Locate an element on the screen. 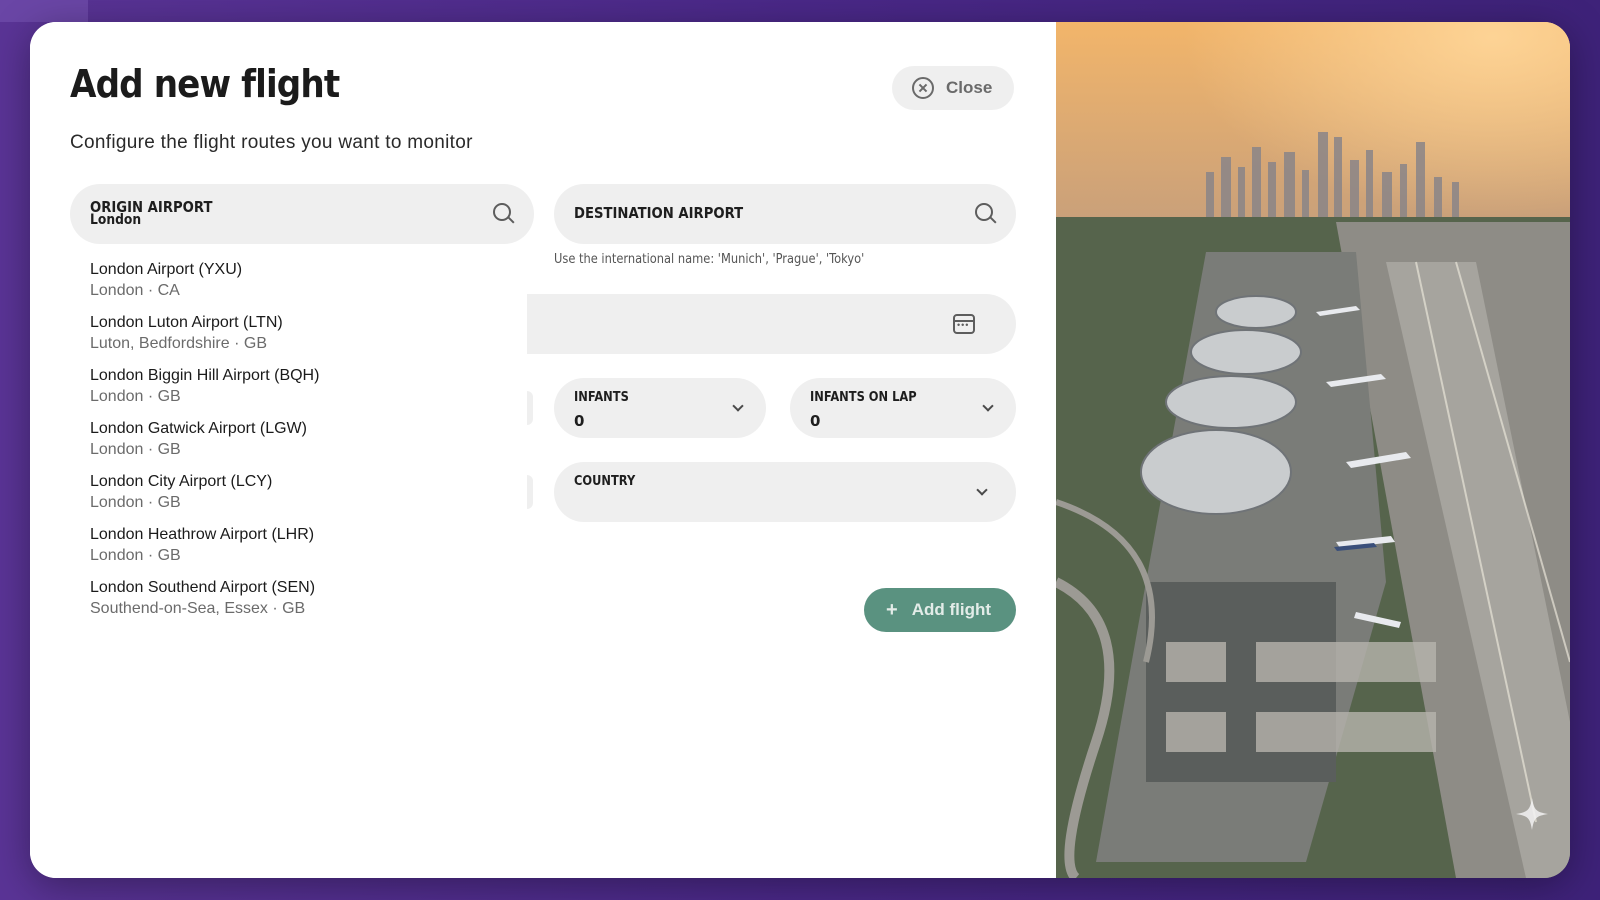  list-item: London City Airport (LCY) London · GB is located at coordinates (298, 492).